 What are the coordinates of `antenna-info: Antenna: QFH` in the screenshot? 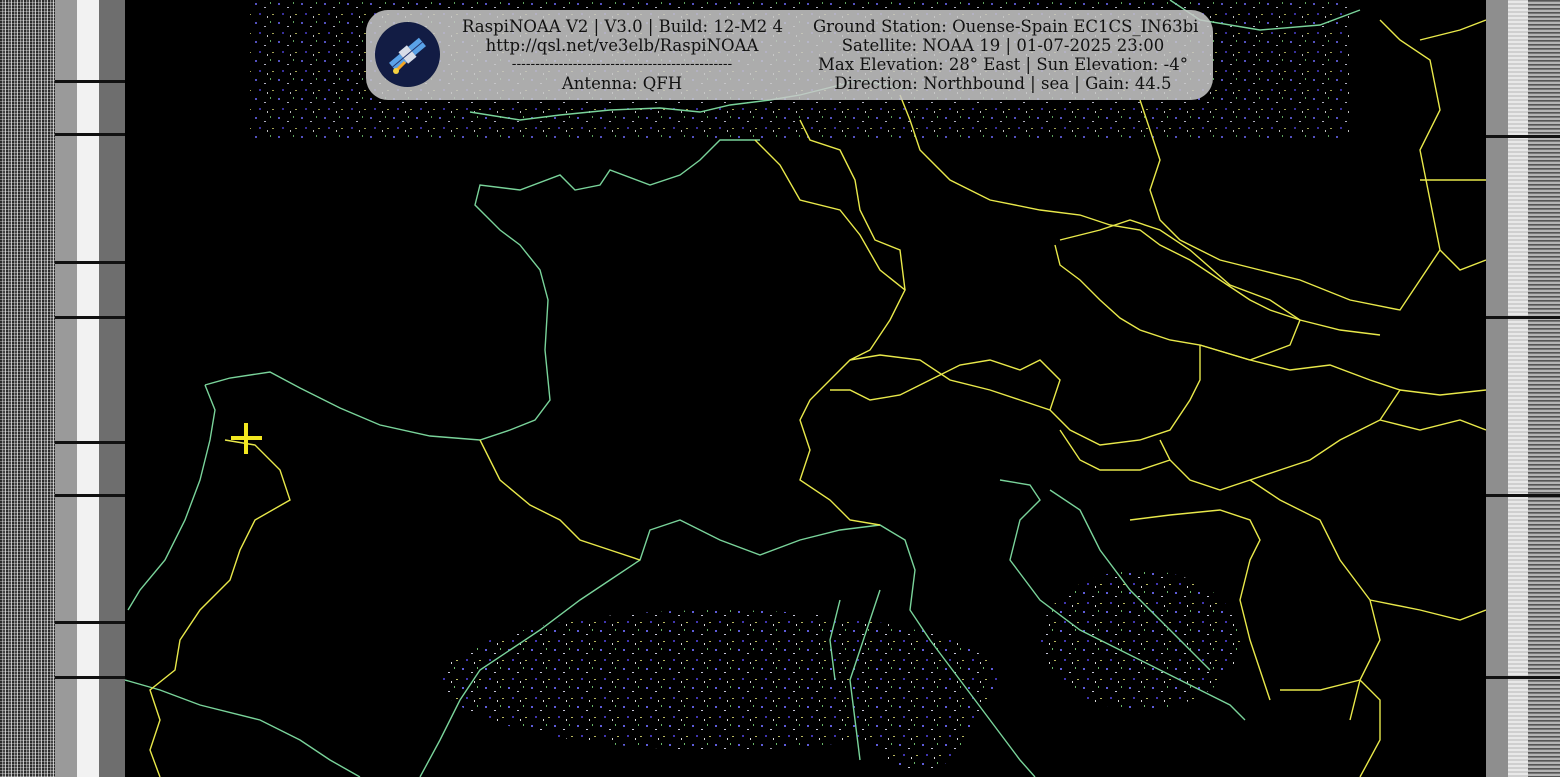 It's located at (622, 83).